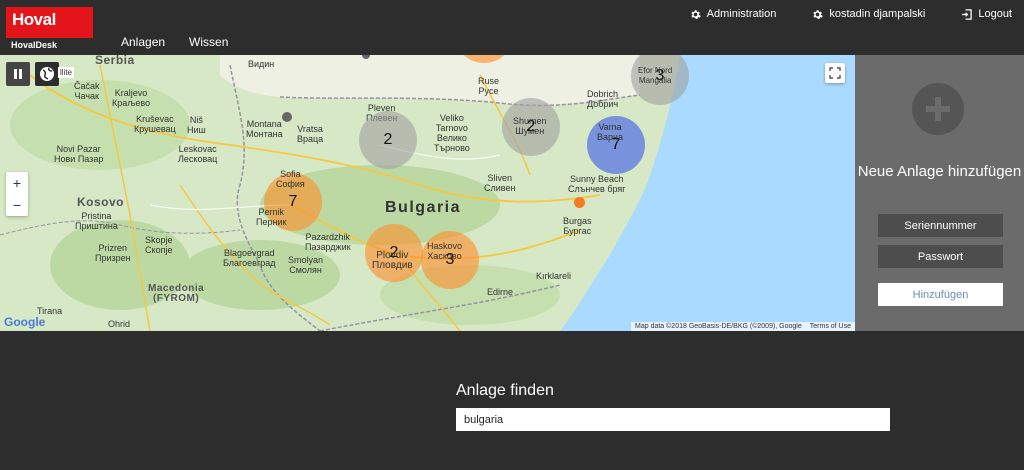  I want to click on zoom-in-button: +, so click(17, 183).